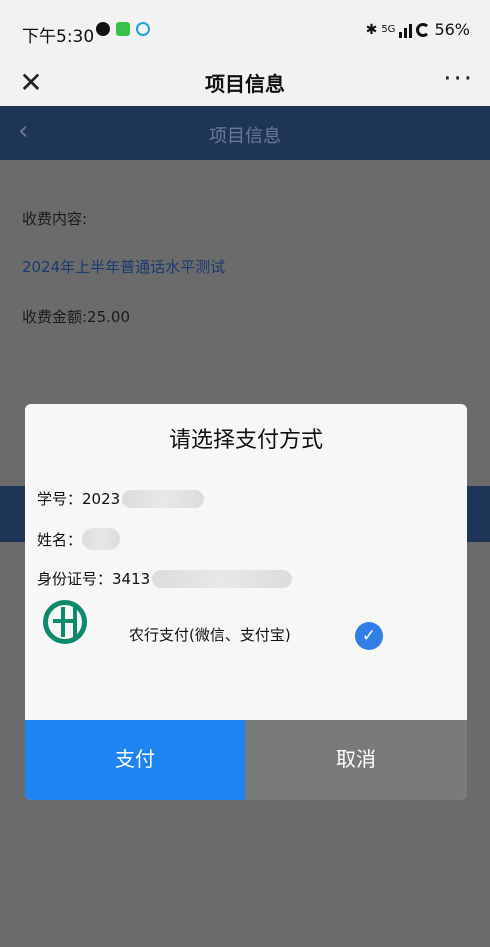 This screenshot has width=490, height=947. I want to click on id-card-row: 身份证号： 3413, so click(165, 578).